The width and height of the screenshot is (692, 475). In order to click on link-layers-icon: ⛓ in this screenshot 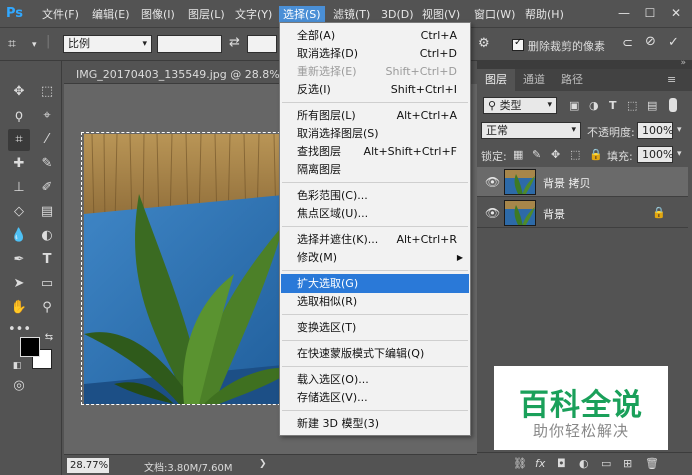, I will do `click(520, 463)`.